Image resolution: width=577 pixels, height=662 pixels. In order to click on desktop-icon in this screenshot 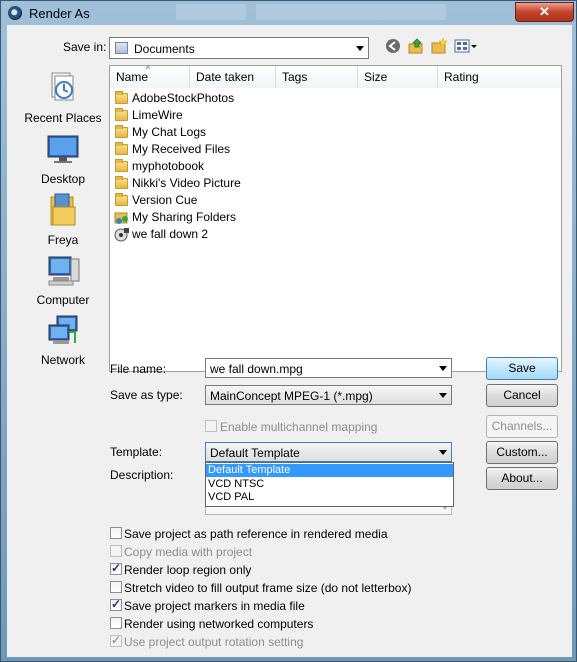, I will do `click(63, 151)`.